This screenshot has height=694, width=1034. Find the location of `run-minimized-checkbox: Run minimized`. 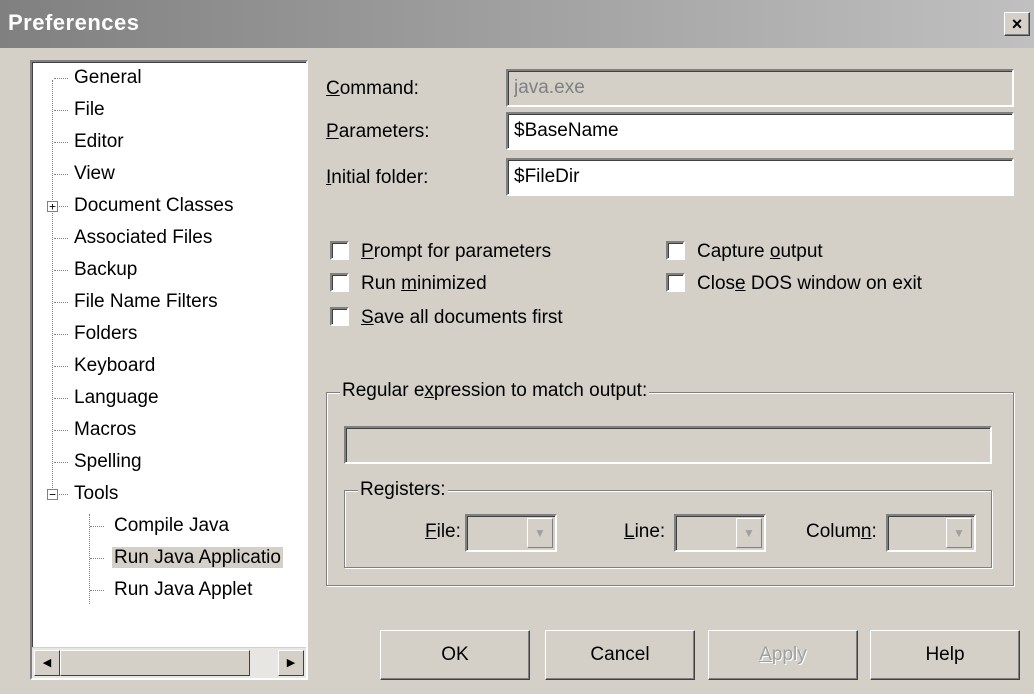

run-minimized-checkbox: Run minimized is located at coordinates (408, 284).